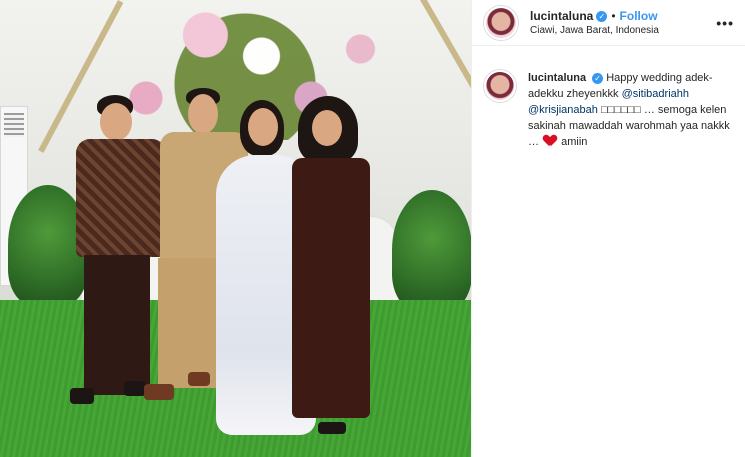 This screenshot has width=745, height=457. I want to click on caption-username-link: lucintaluna, so click(557, 78).